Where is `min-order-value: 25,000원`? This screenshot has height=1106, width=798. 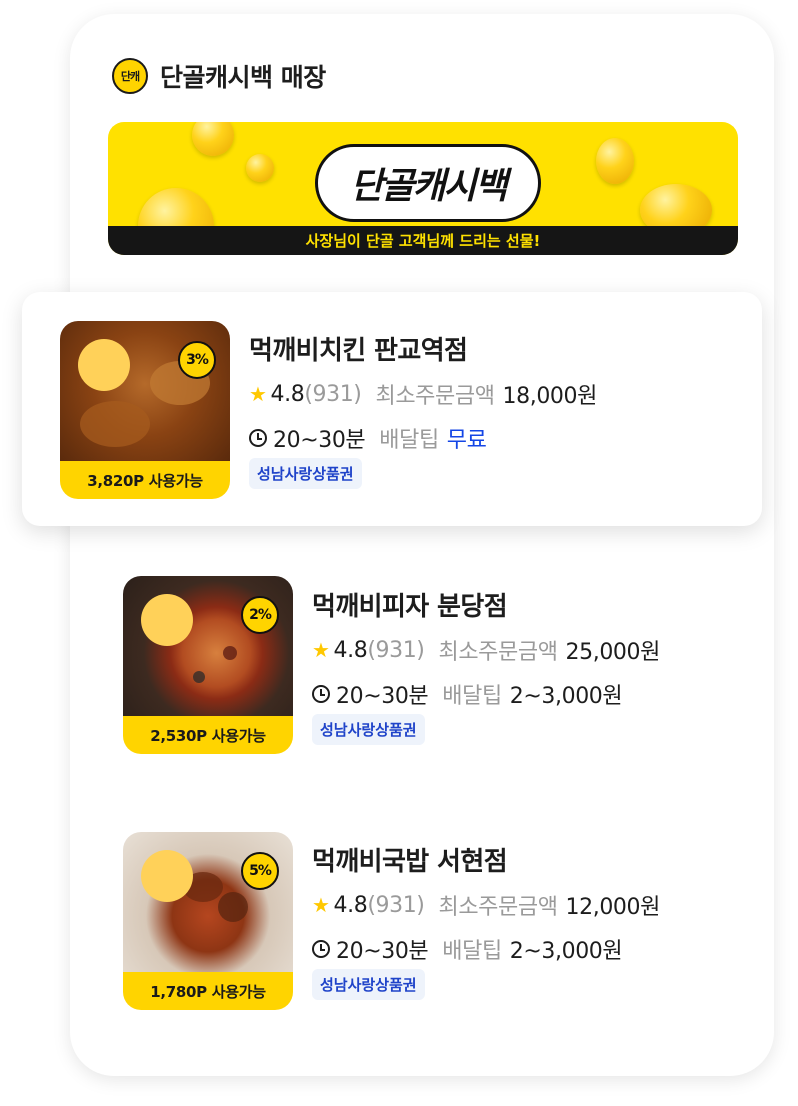
min-order-value: 25,000원 is located at coordinates (613, 652).